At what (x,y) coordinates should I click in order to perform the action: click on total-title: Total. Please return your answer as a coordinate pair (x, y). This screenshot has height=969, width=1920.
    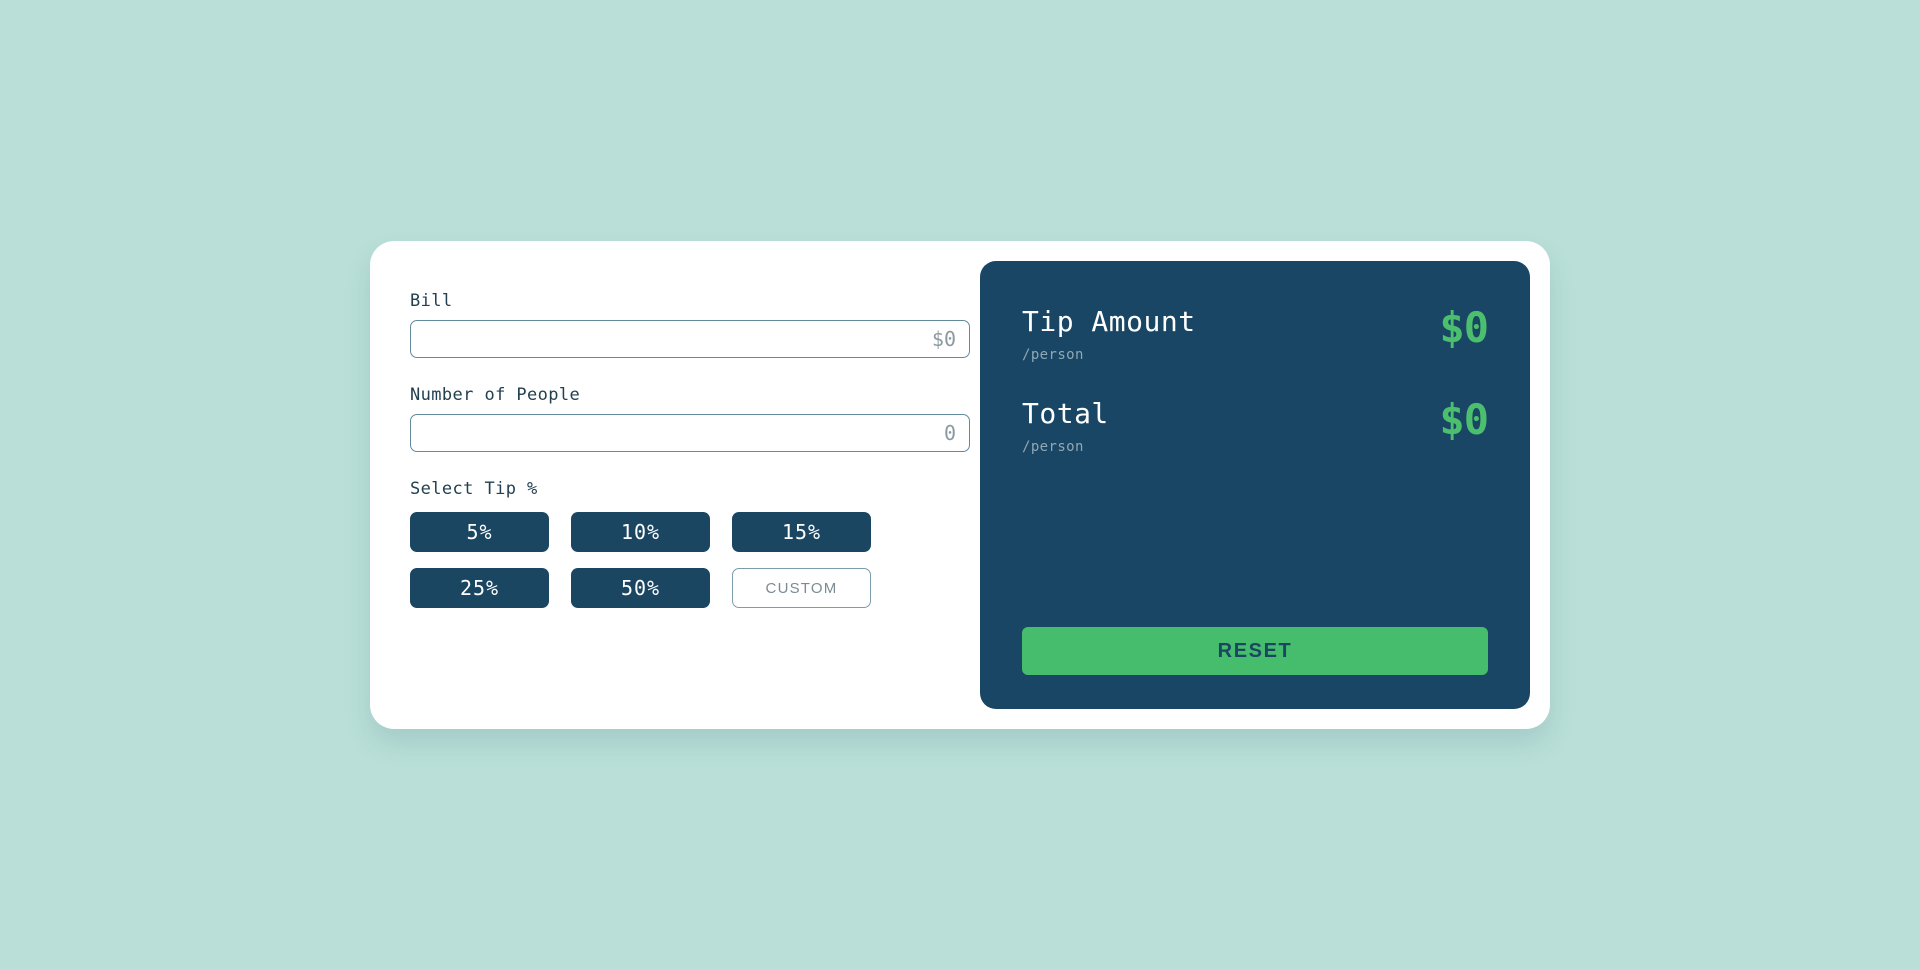
    Looking at the image, I should click on (1065, 413).